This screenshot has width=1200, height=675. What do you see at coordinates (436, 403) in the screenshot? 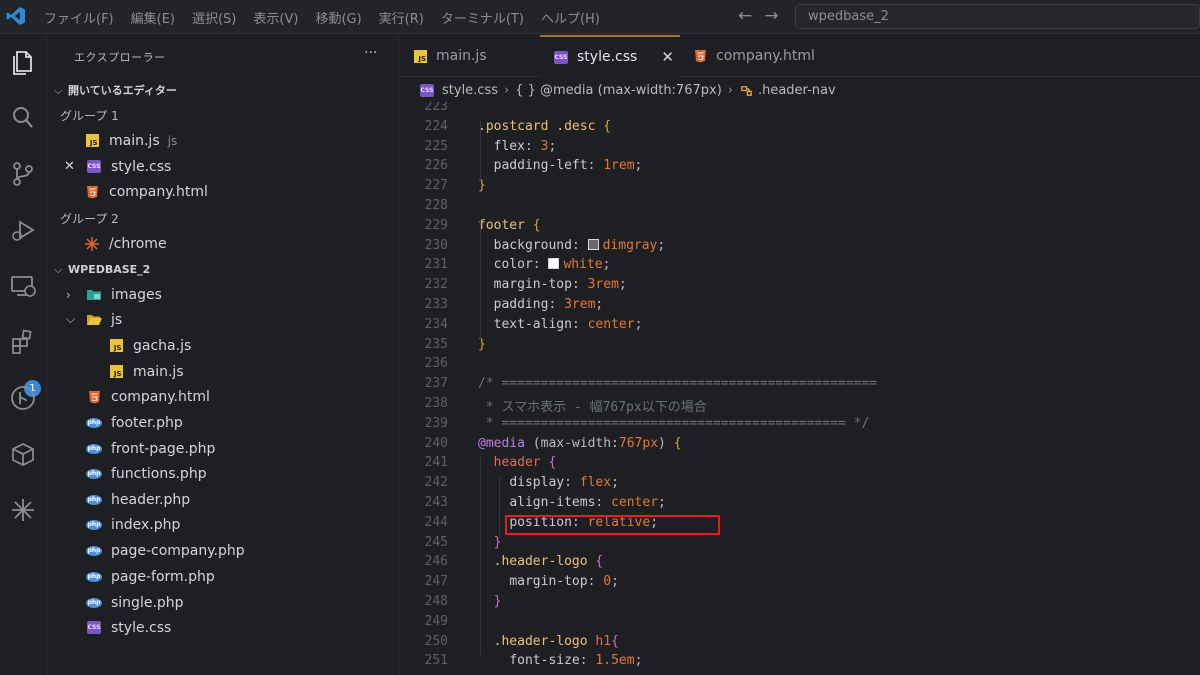
I see `line-number: 238` at bounding box center [436, 403].